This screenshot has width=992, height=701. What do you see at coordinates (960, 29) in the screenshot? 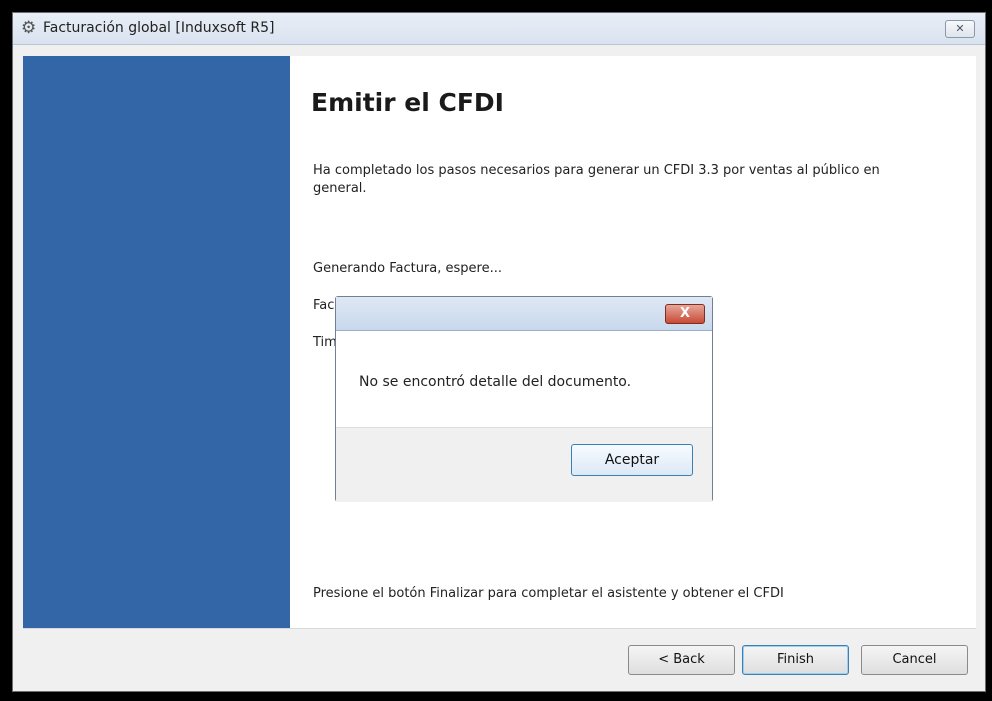
I see `window-close-button: ✕` at bounding box center [960, 29].